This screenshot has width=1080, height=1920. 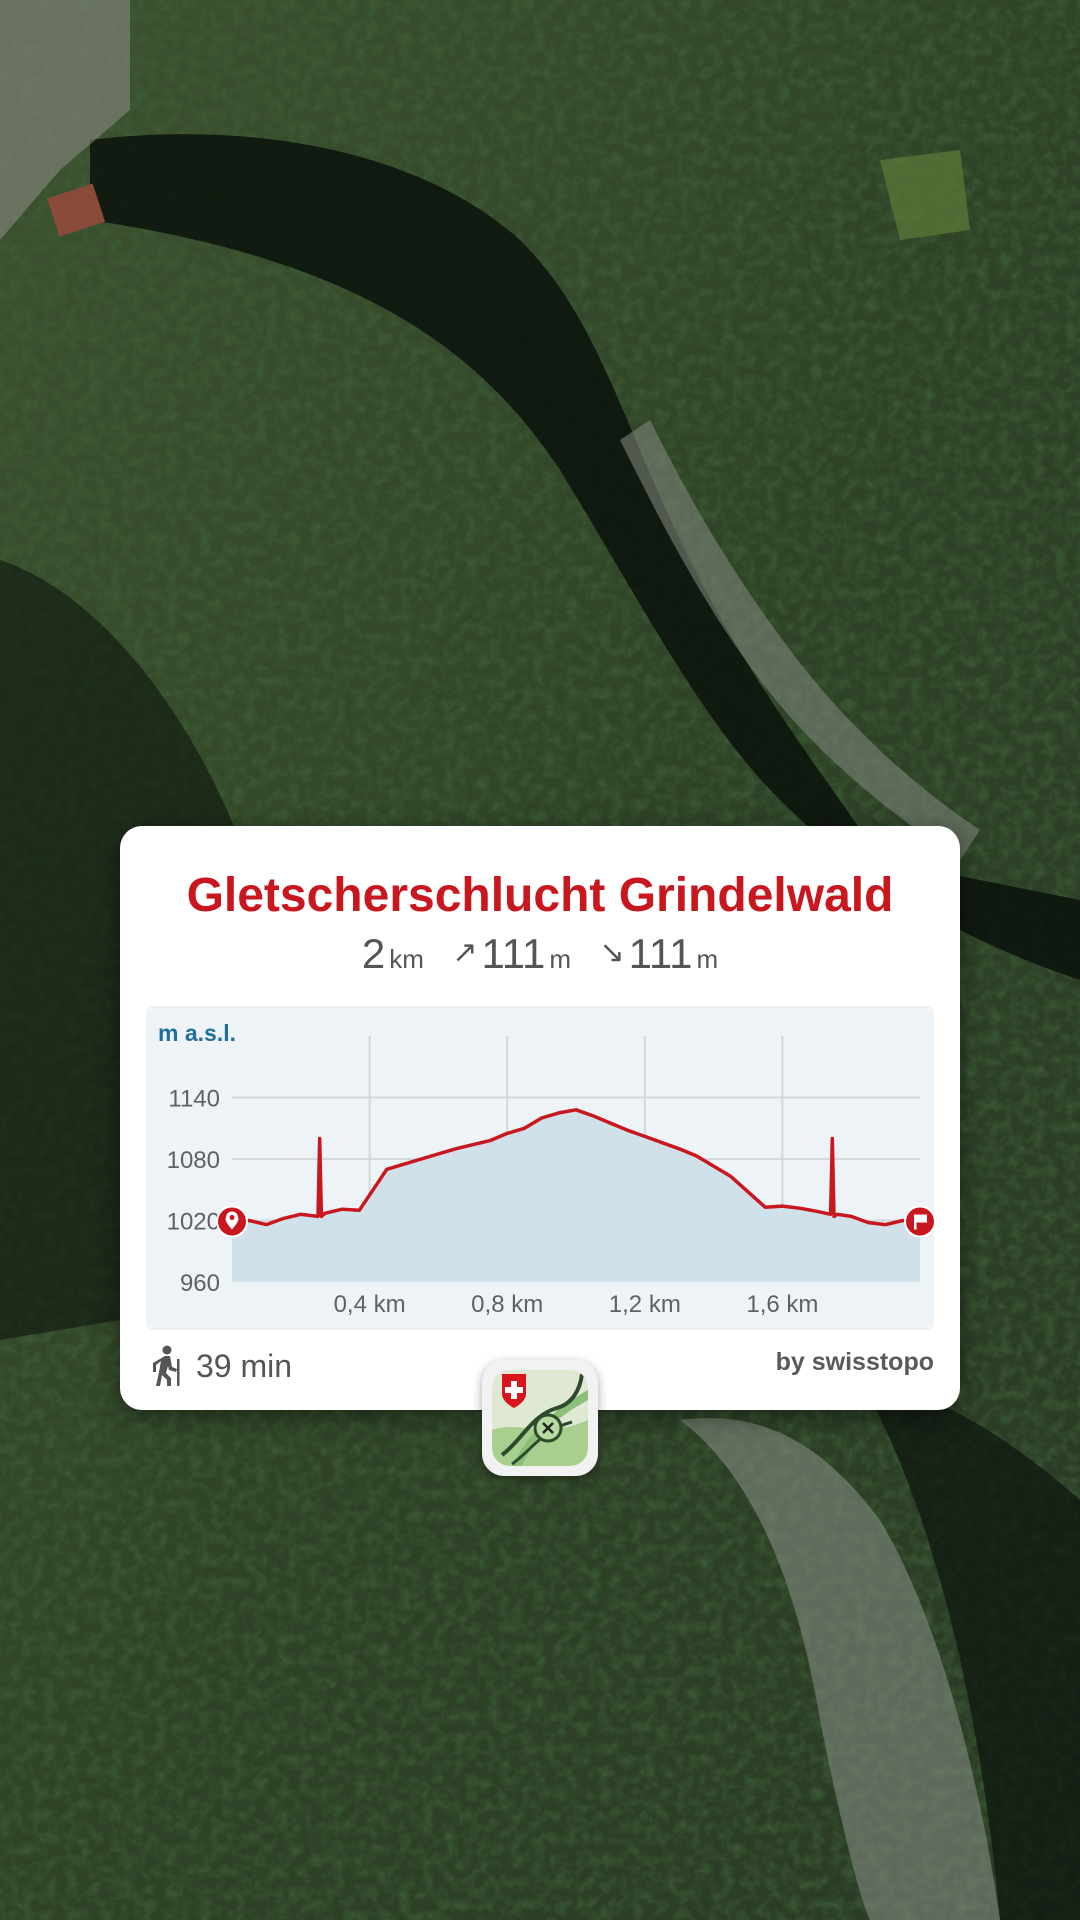 I want to click on credit-label: by swisstopo, so click(x=854, y=1362).